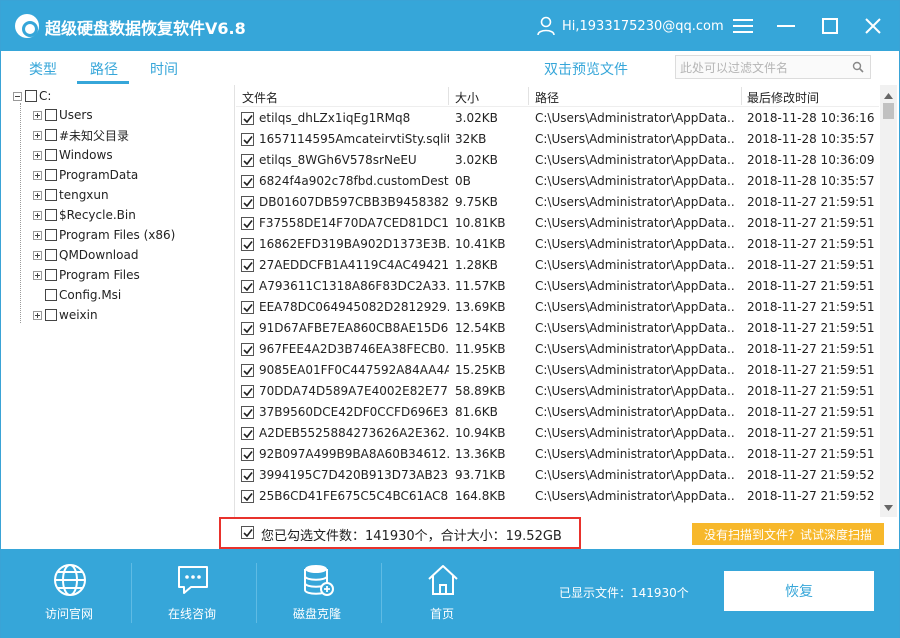 The width and height of the screenshot is (900, 638). I want to click on select-all-checkbox, so click(247, 532).